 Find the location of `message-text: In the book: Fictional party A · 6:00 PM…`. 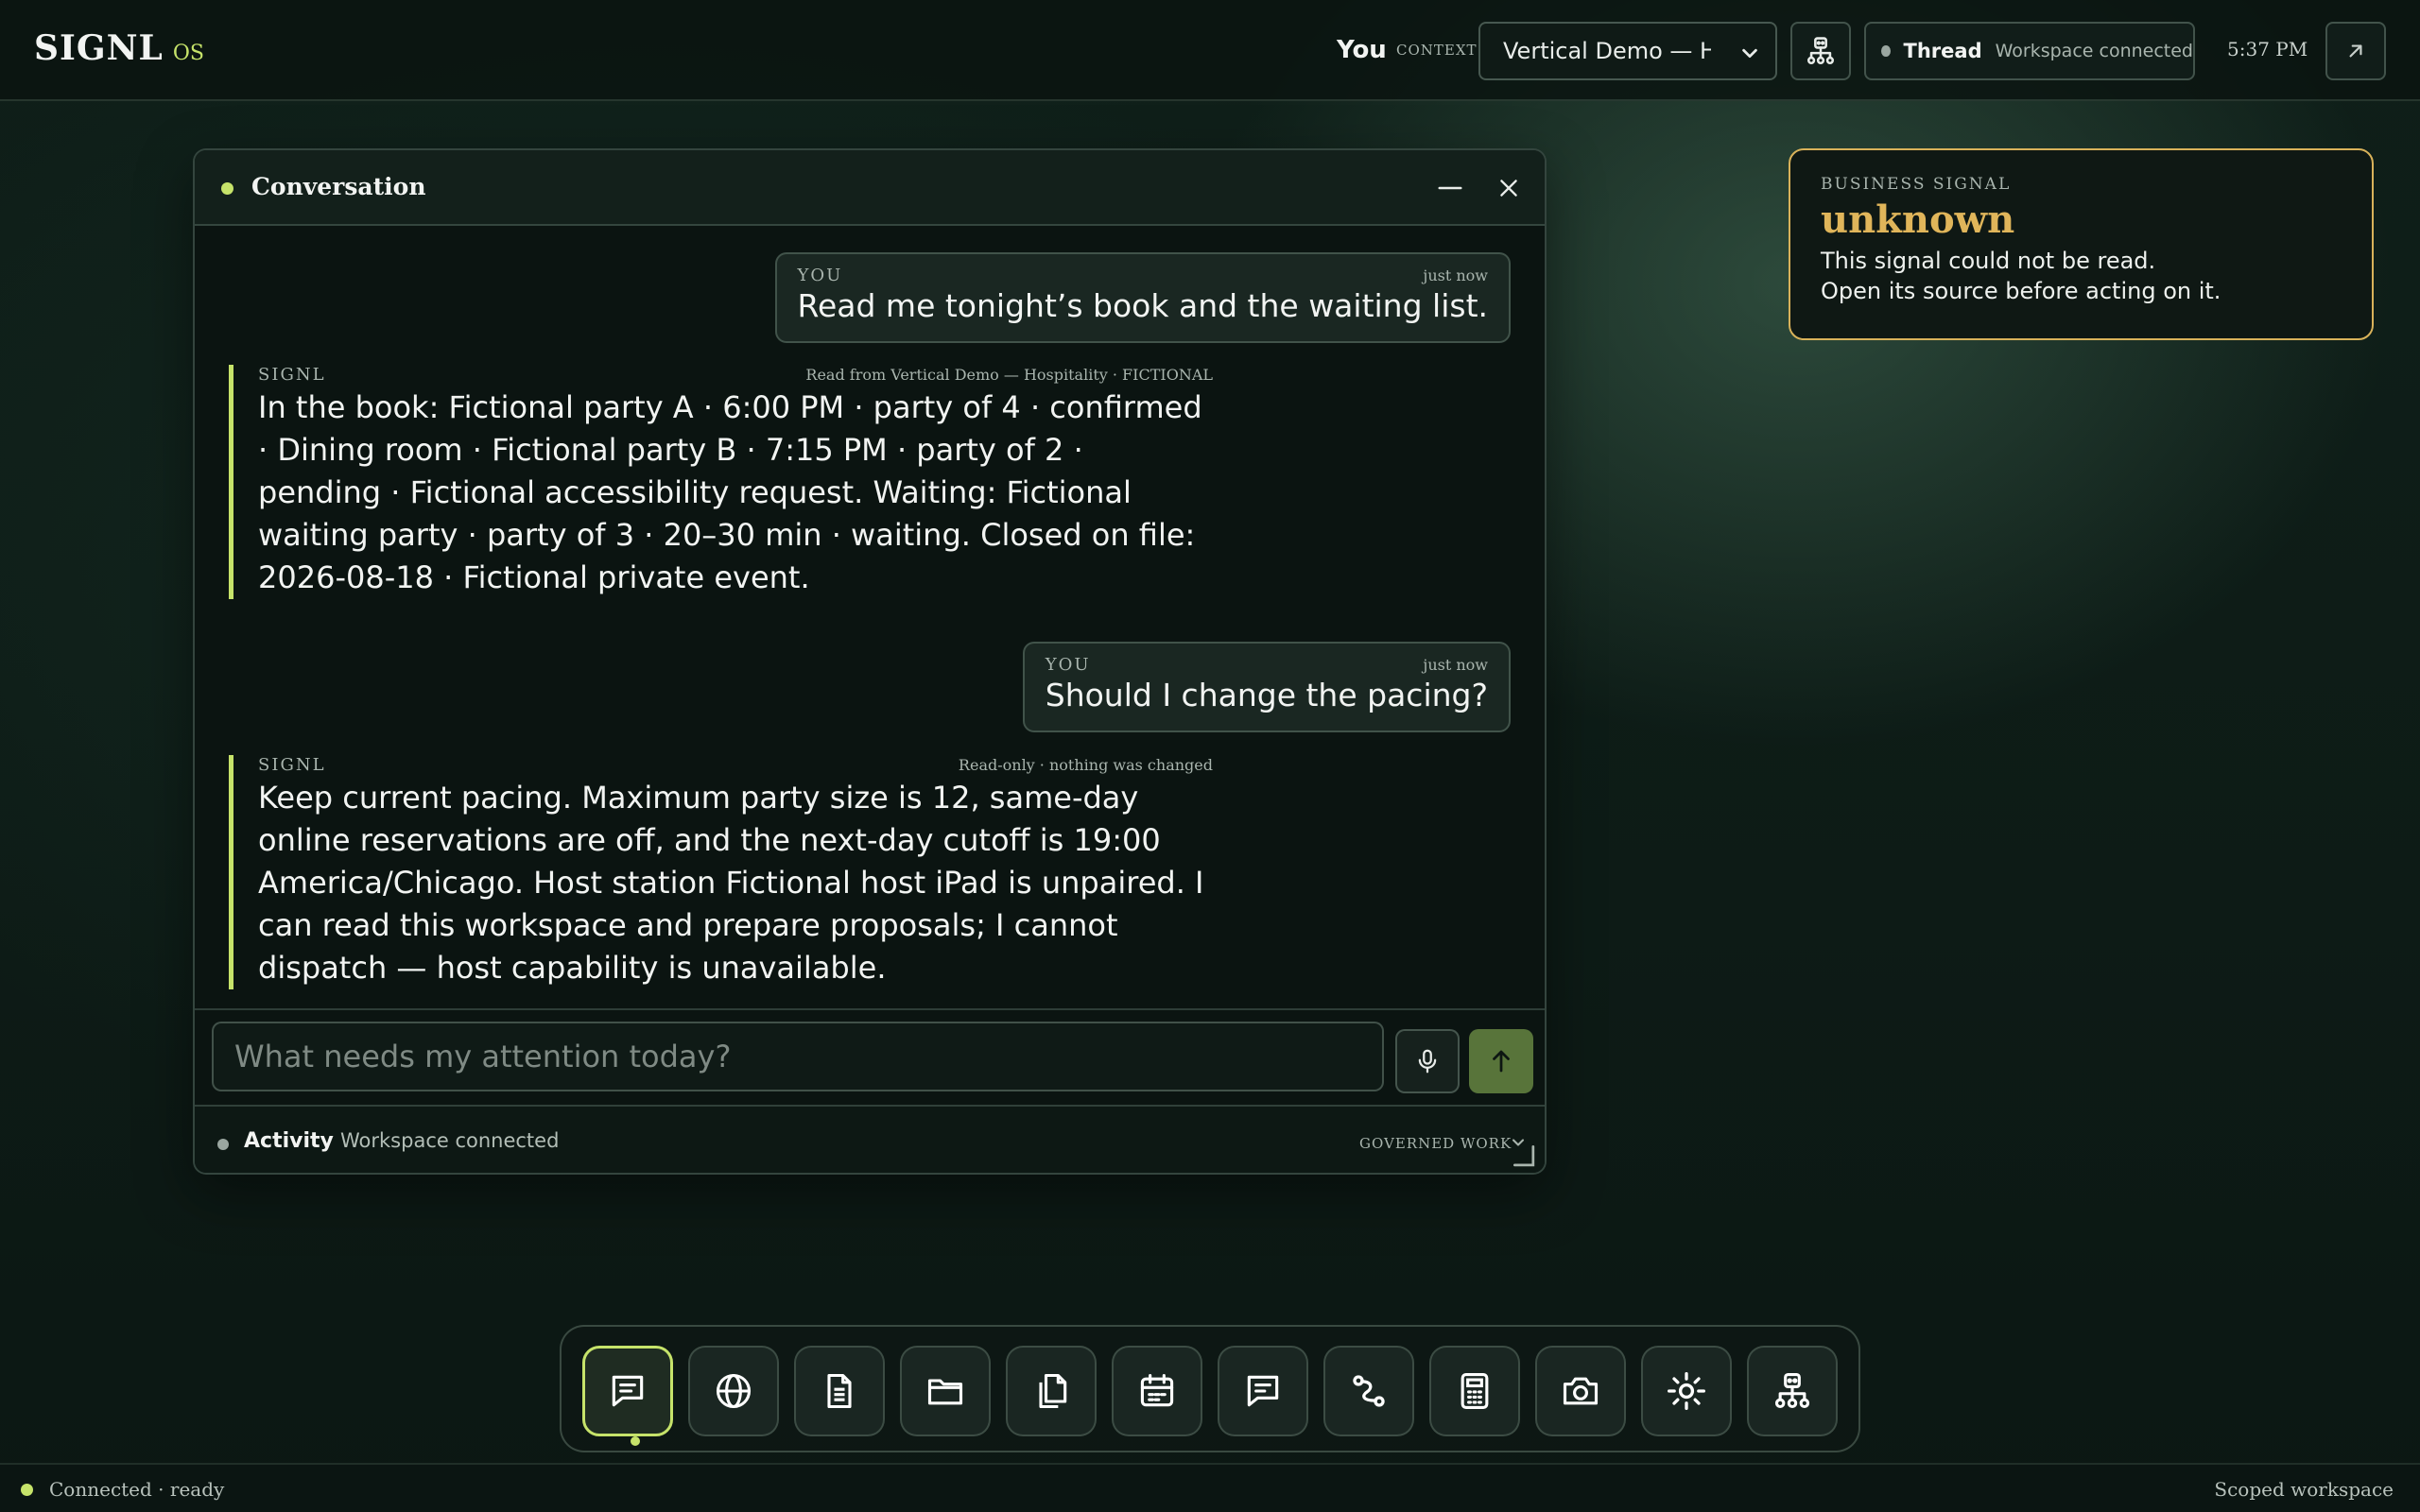

message-text: In the book: Fictional party A · 6:00 PM… is located at coordinates (730, 492).